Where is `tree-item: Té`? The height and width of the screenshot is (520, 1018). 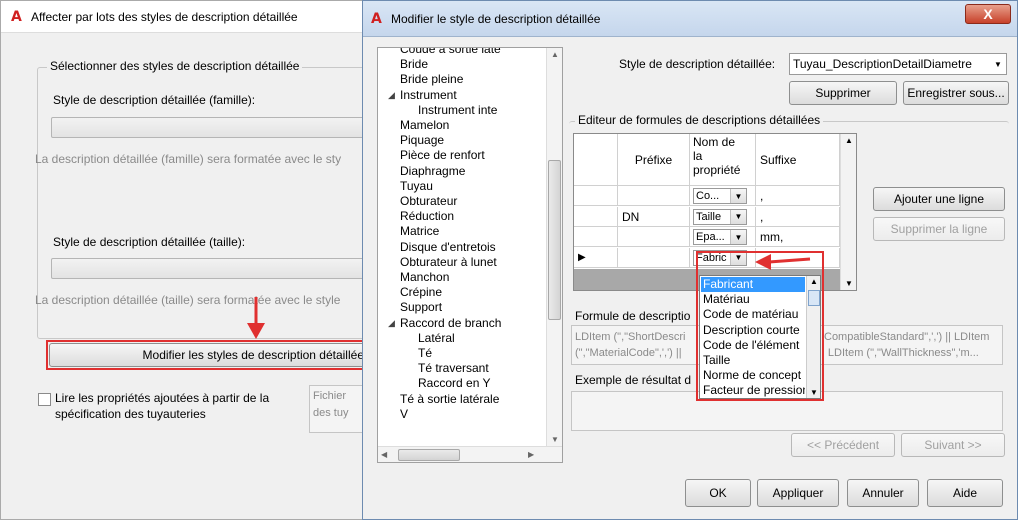 tree-item: Té is located at coordinates (425, 353).